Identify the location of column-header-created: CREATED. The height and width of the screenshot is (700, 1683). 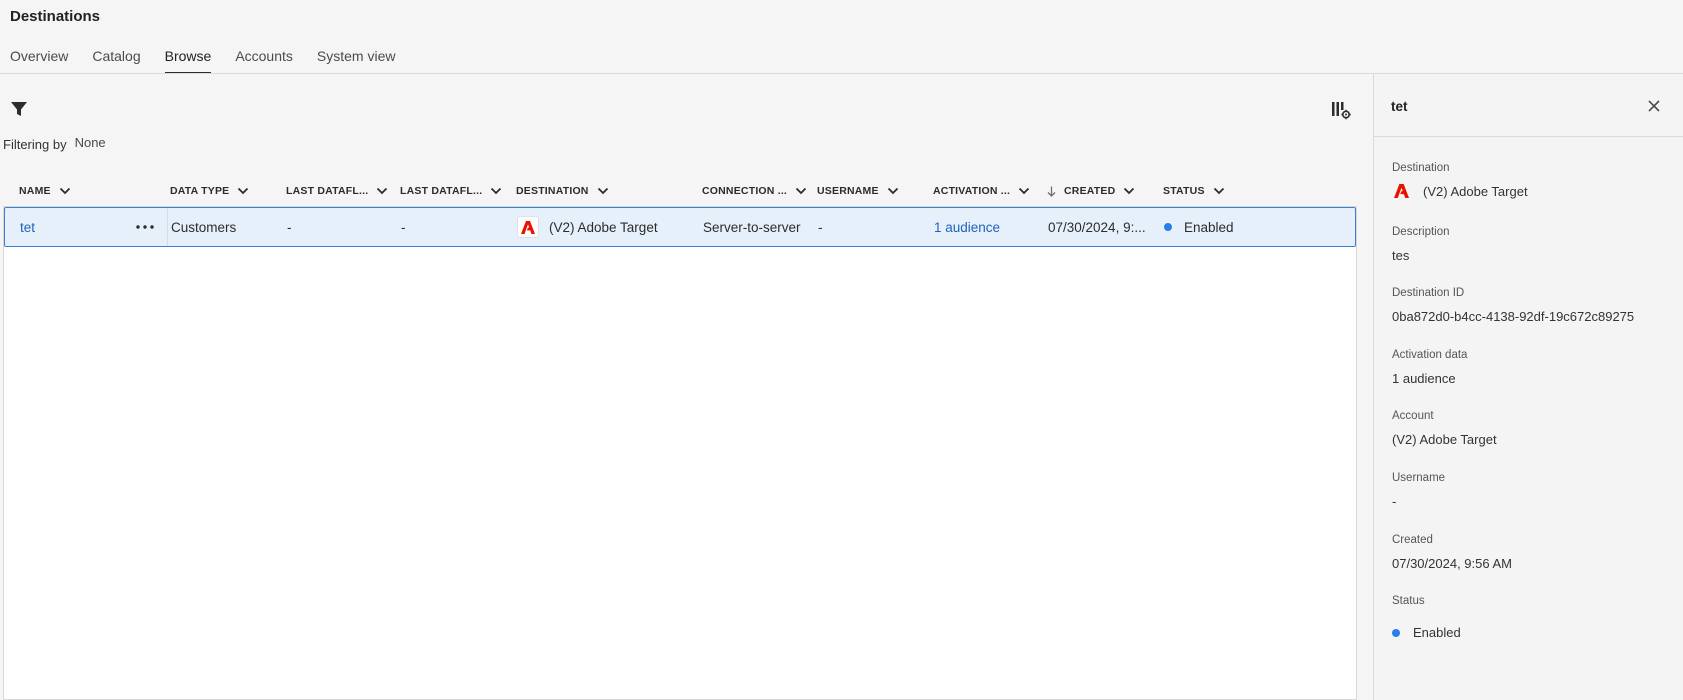
(1091, 191).